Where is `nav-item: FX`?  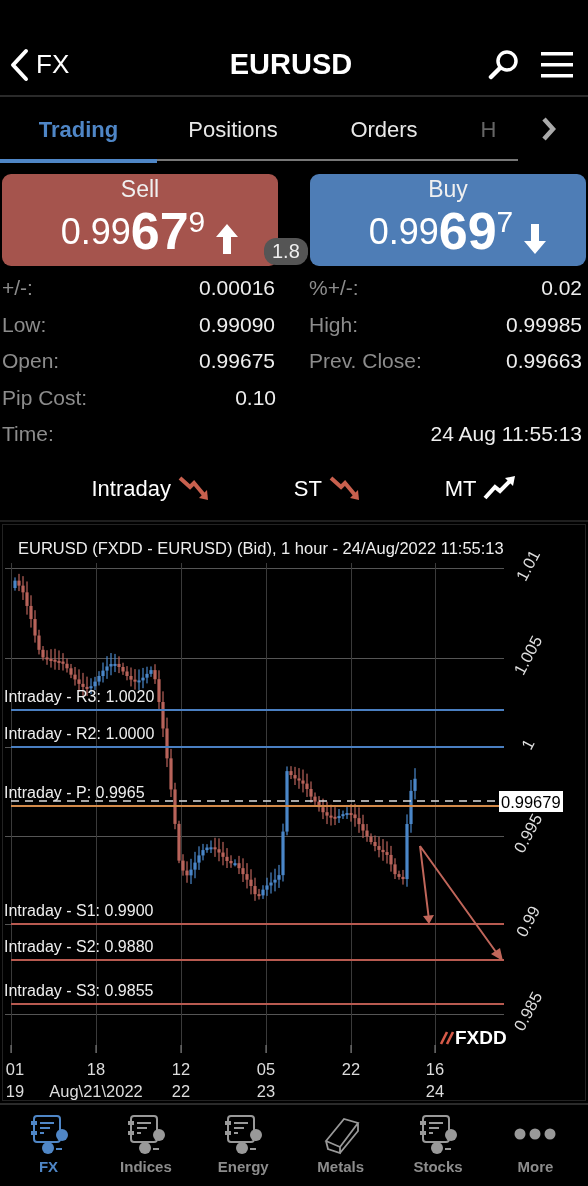 nav-item: FX is located at coordinates (48, 1149).